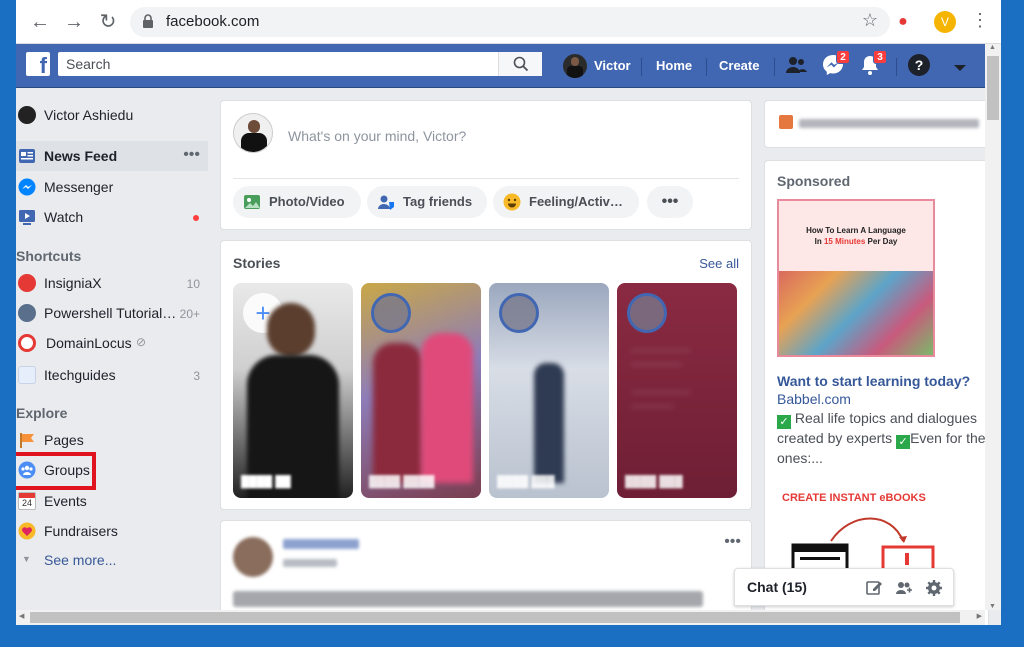 This screenshot has width=1024, height=647. I want to click on nav-divider, so click(641, 67).